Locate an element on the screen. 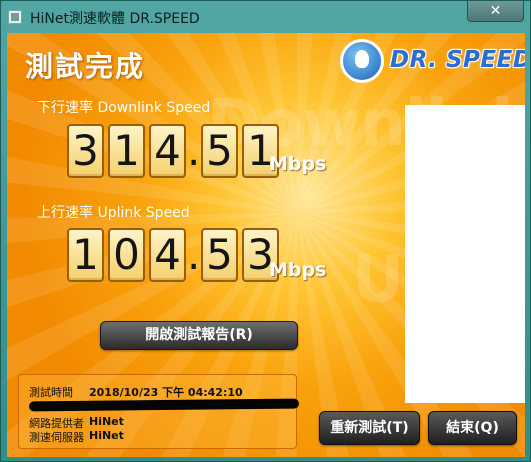 The image size is (531, 462). doctor-emblem-icon is located at coordinates (362, 61).